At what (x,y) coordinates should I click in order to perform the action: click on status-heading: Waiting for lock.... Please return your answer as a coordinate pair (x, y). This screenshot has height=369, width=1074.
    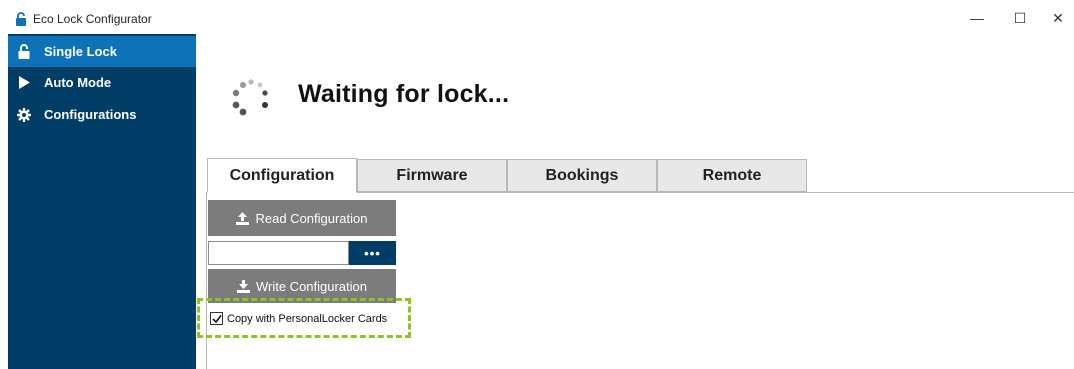
    Looking at the image, I should click on (404, 94).